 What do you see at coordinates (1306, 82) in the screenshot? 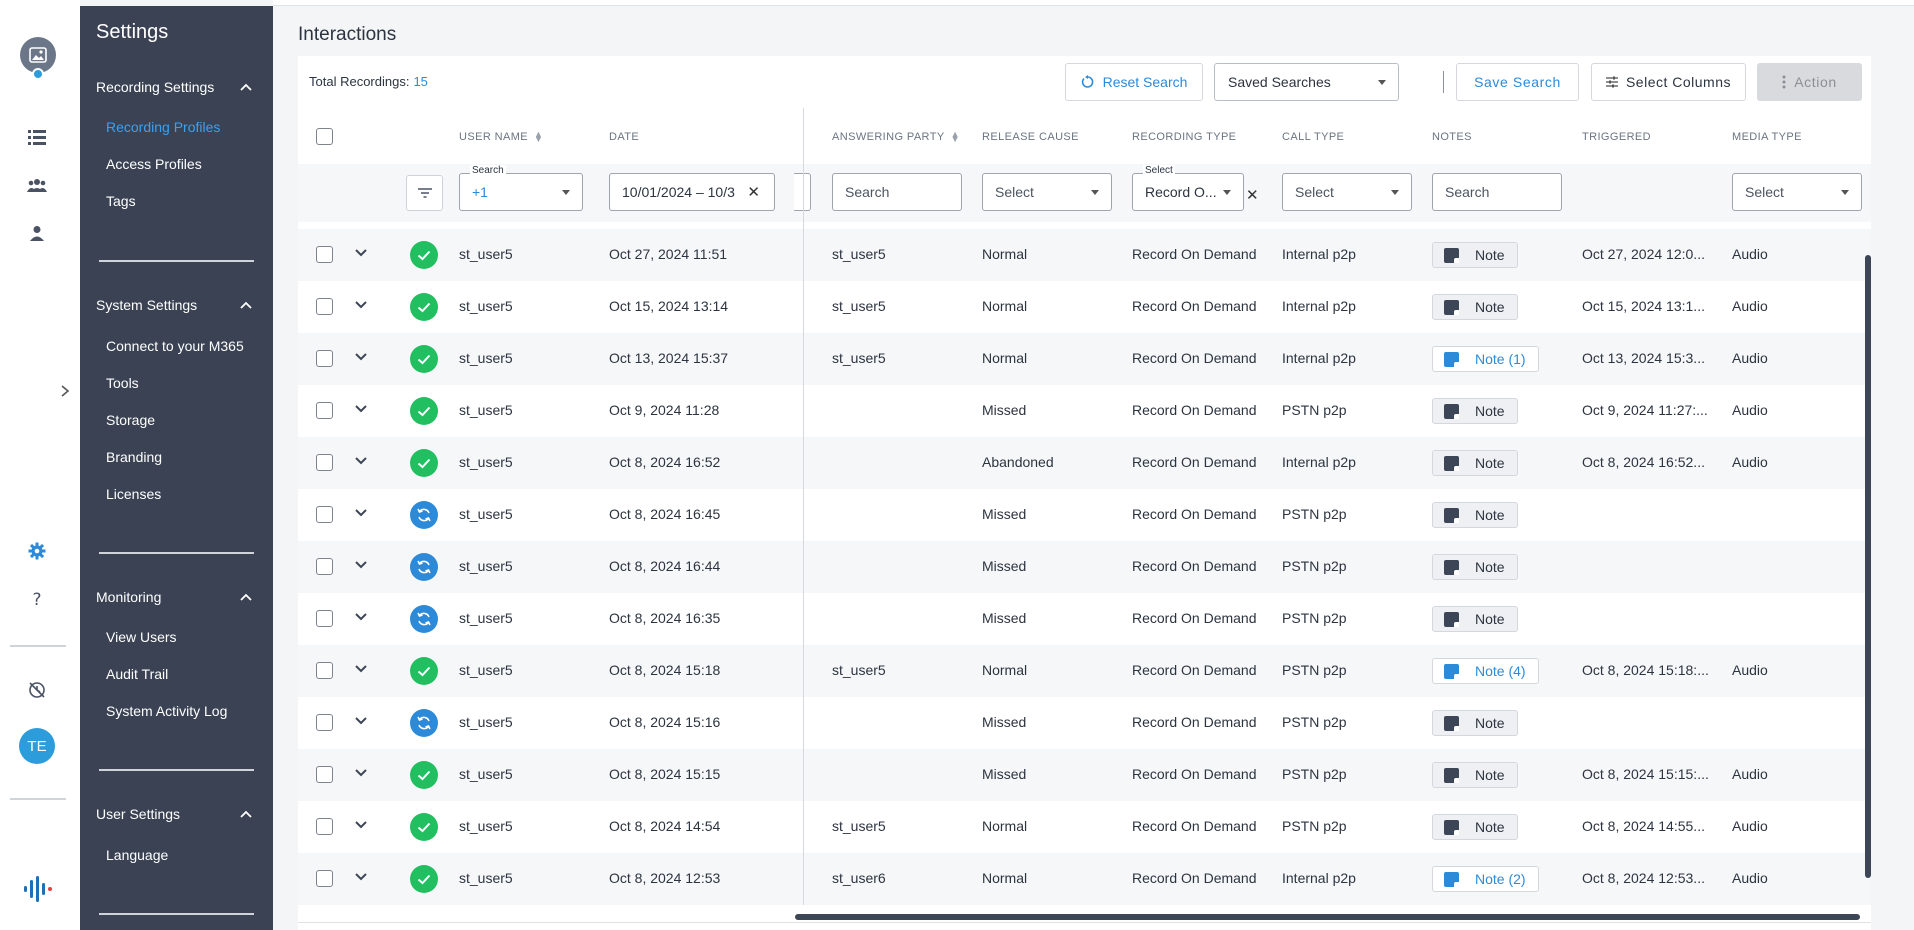
I see `saved-searches-dropdown: Saved Searches` at bounding box center [1306, 82].